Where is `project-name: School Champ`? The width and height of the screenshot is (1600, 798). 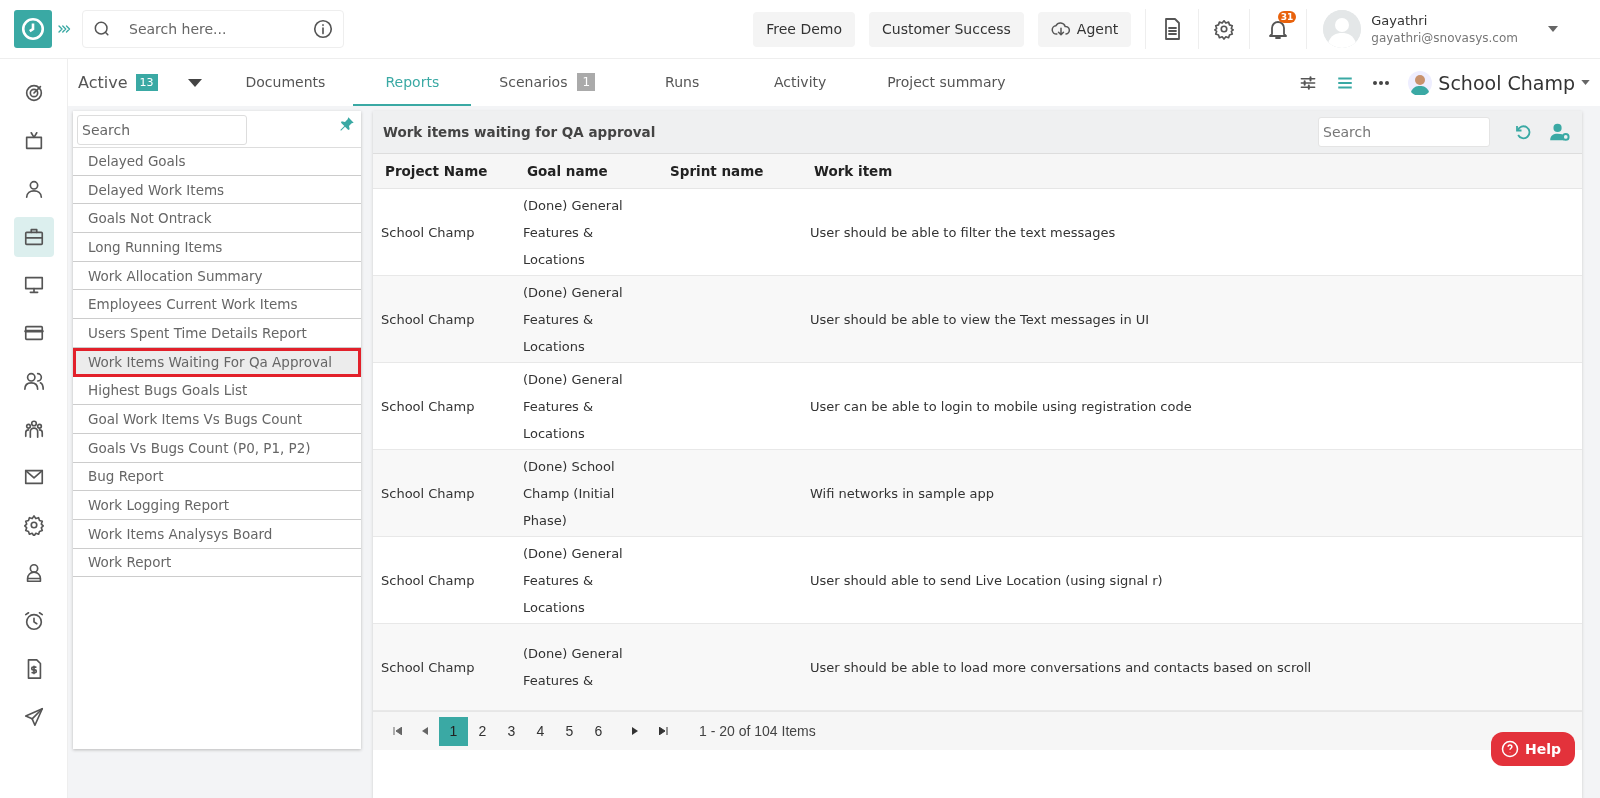 project-name: School Champ is located at coordinates (1506, 82).